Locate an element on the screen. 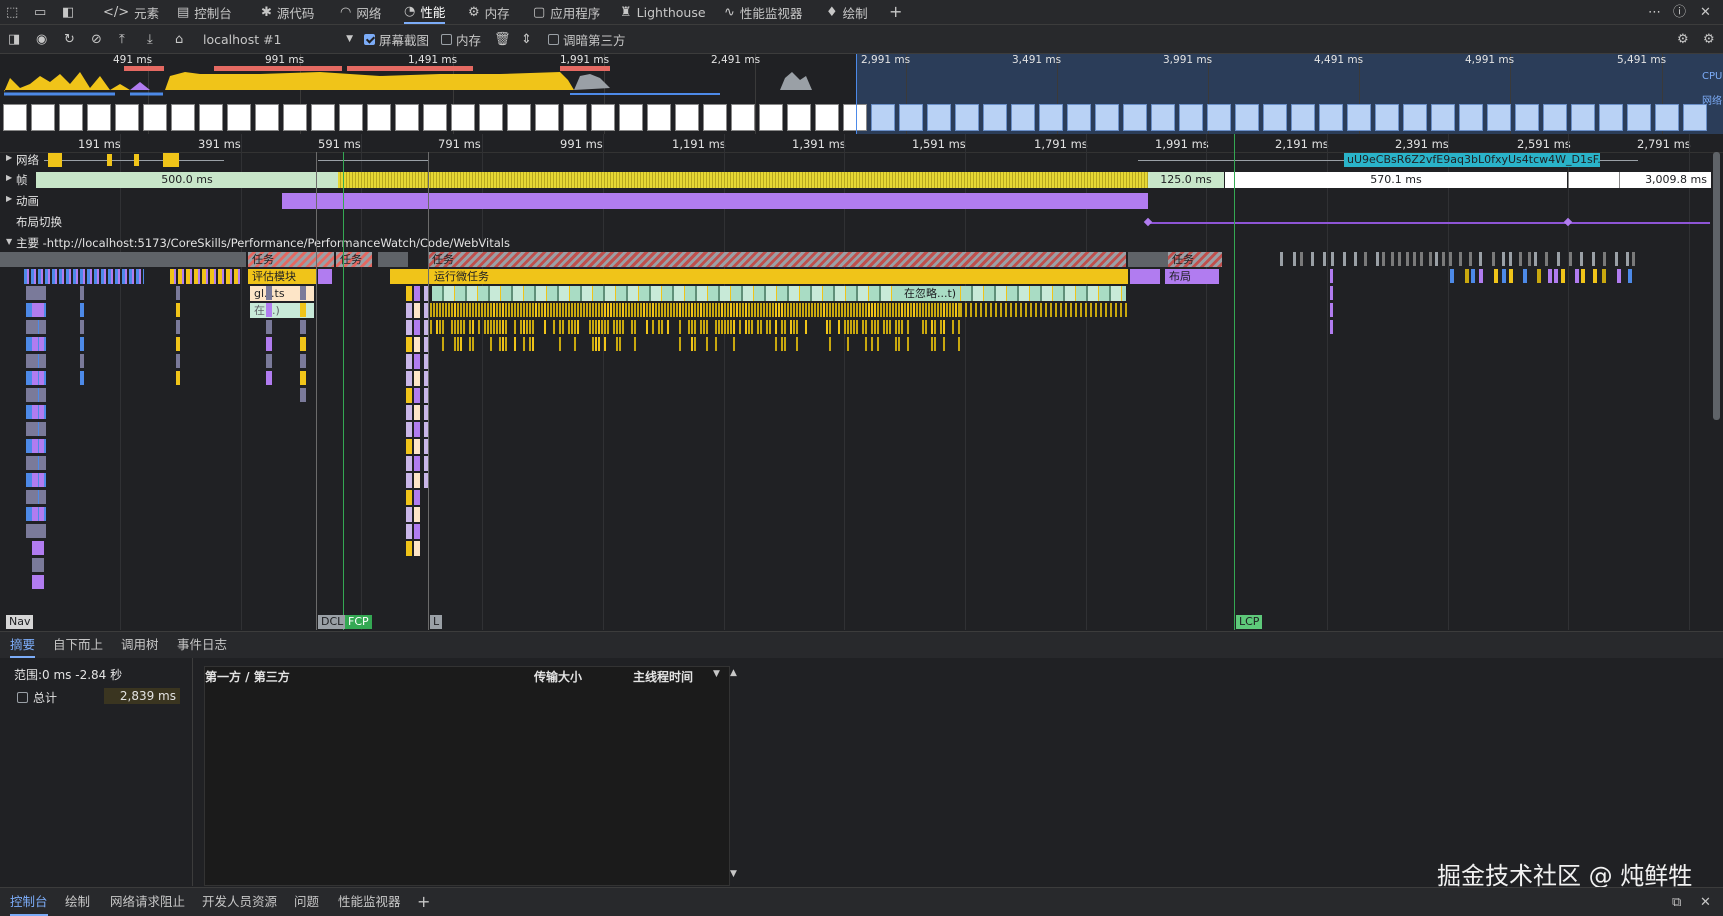  tab-event-log: 事件日志 is located at coordinates (202, 645).